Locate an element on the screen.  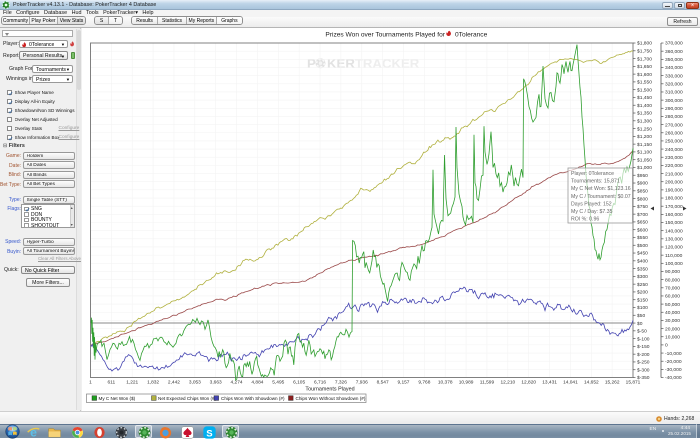
svg-text: $200 is located at coordinates (642, 293).